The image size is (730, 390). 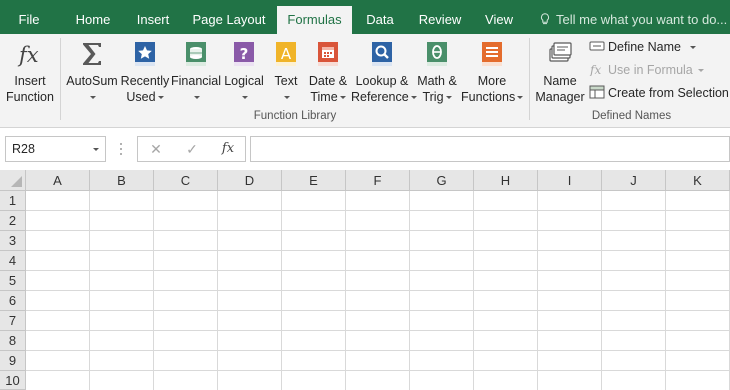 I want to click on lightbulb-icon, so click(x=545, y=19).